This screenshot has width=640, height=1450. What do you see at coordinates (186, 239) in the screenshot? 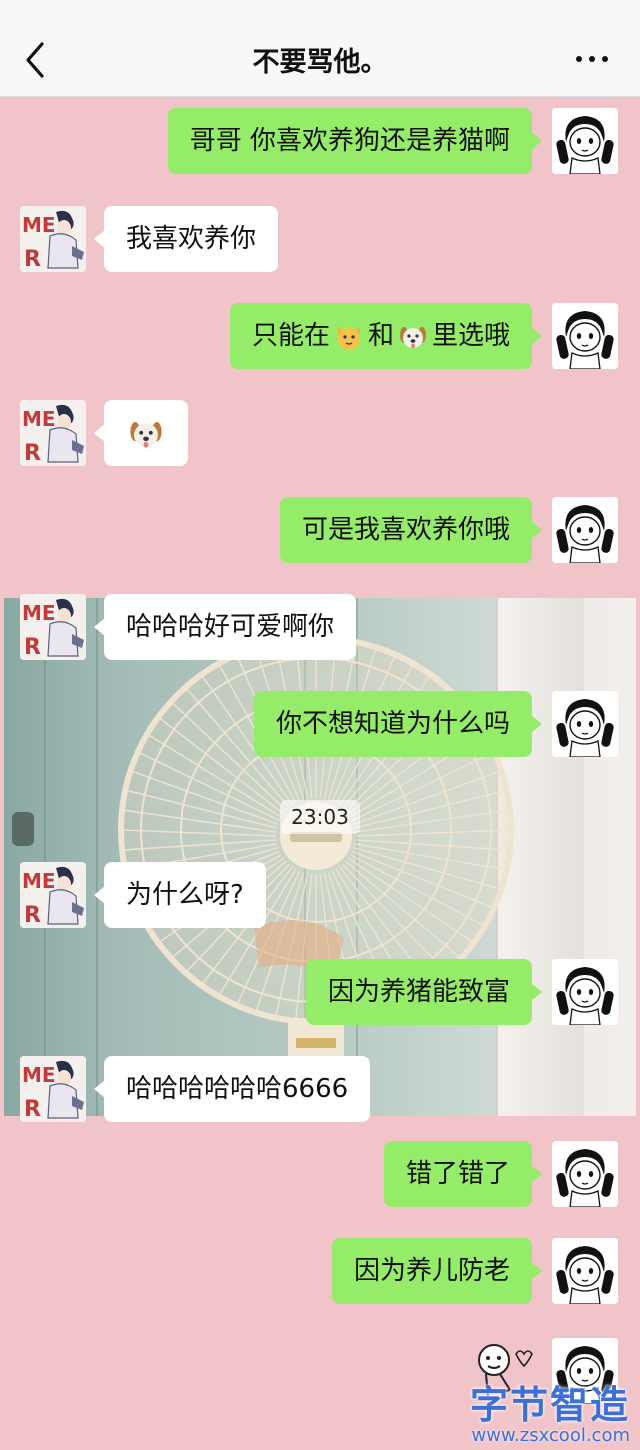
I see `message-bubble-incoming: 我喜欢养你` at bounding box center [186, 239].